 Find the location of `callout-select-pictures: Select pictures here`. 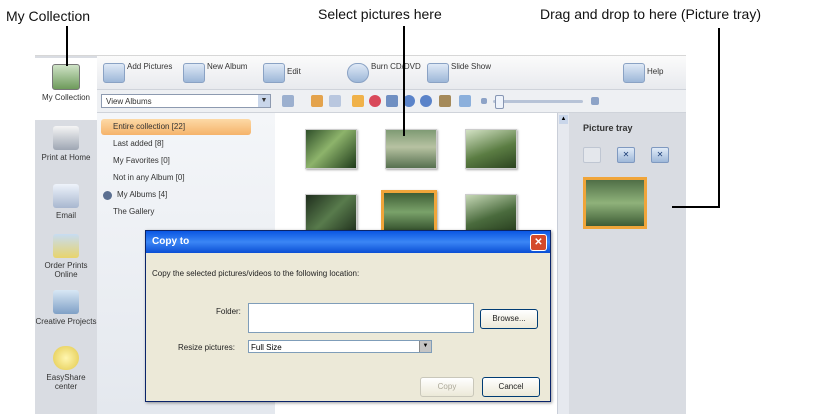

callout-select-pictures: Select pictures here is located at coordinates (380, 14).